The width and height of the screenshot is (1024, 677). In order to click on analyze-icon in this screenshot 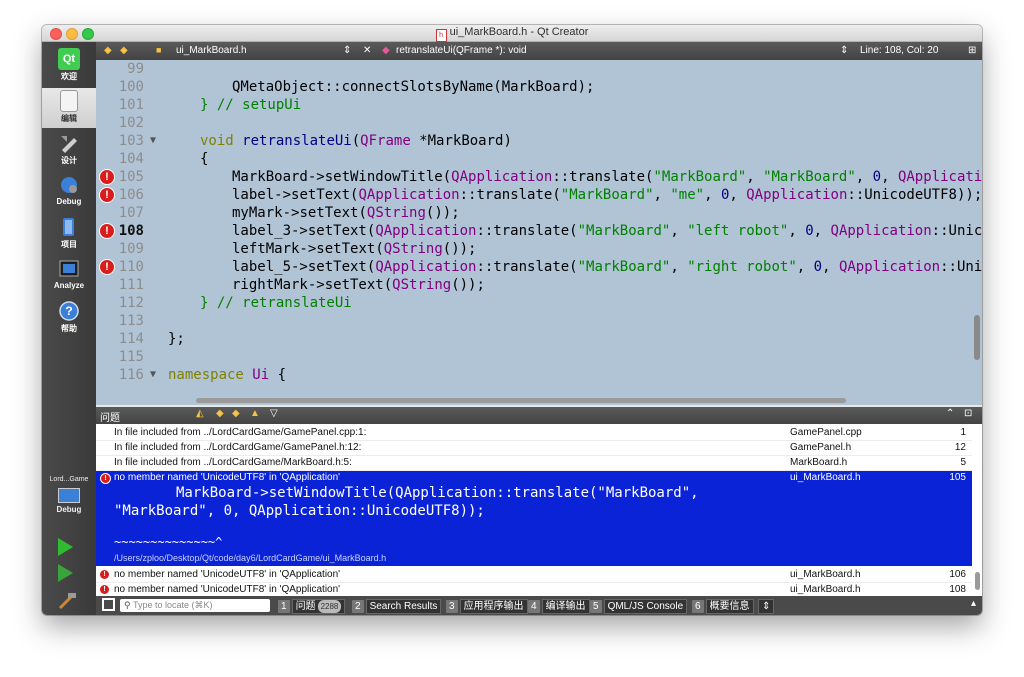, I will do `click(69, 269)`.